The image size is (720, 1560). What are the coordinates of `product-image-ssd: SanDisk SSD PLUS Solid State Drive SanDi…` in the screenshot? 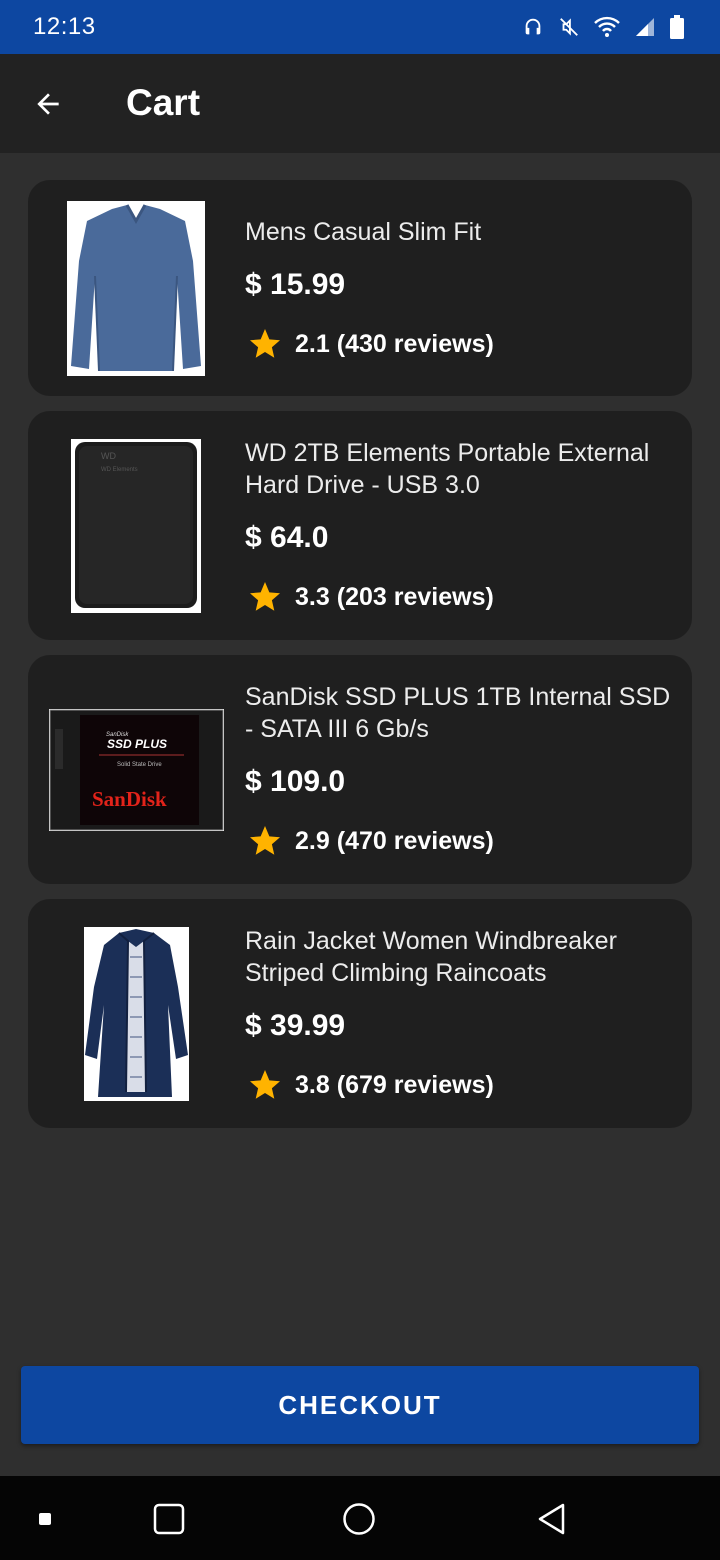 It's located at (136, 770).